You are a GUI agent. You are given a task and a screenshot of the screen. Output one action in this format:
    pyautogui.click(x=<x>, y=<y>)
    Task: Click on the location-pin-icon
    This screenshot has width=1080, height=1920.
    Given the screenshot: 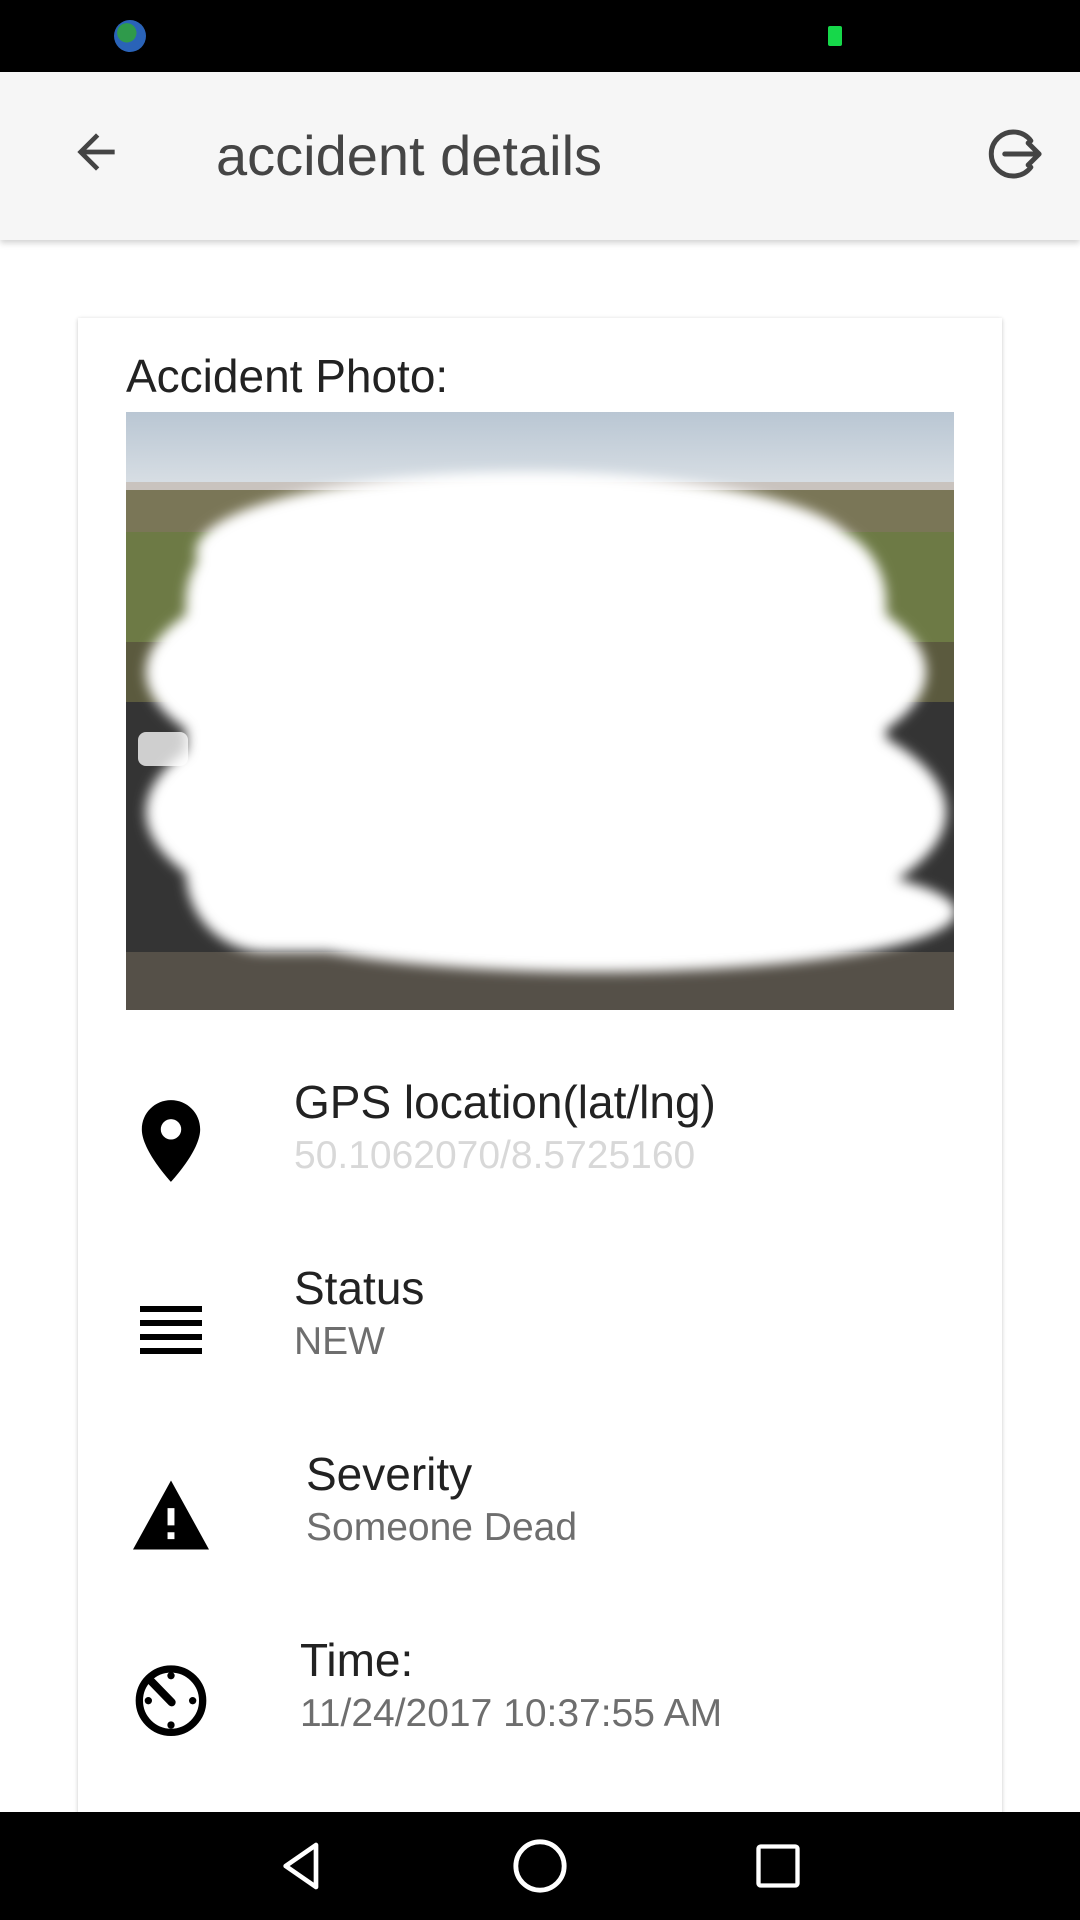 What is the action you would take?
    pyautogui.click(x=171, y=1141)
    